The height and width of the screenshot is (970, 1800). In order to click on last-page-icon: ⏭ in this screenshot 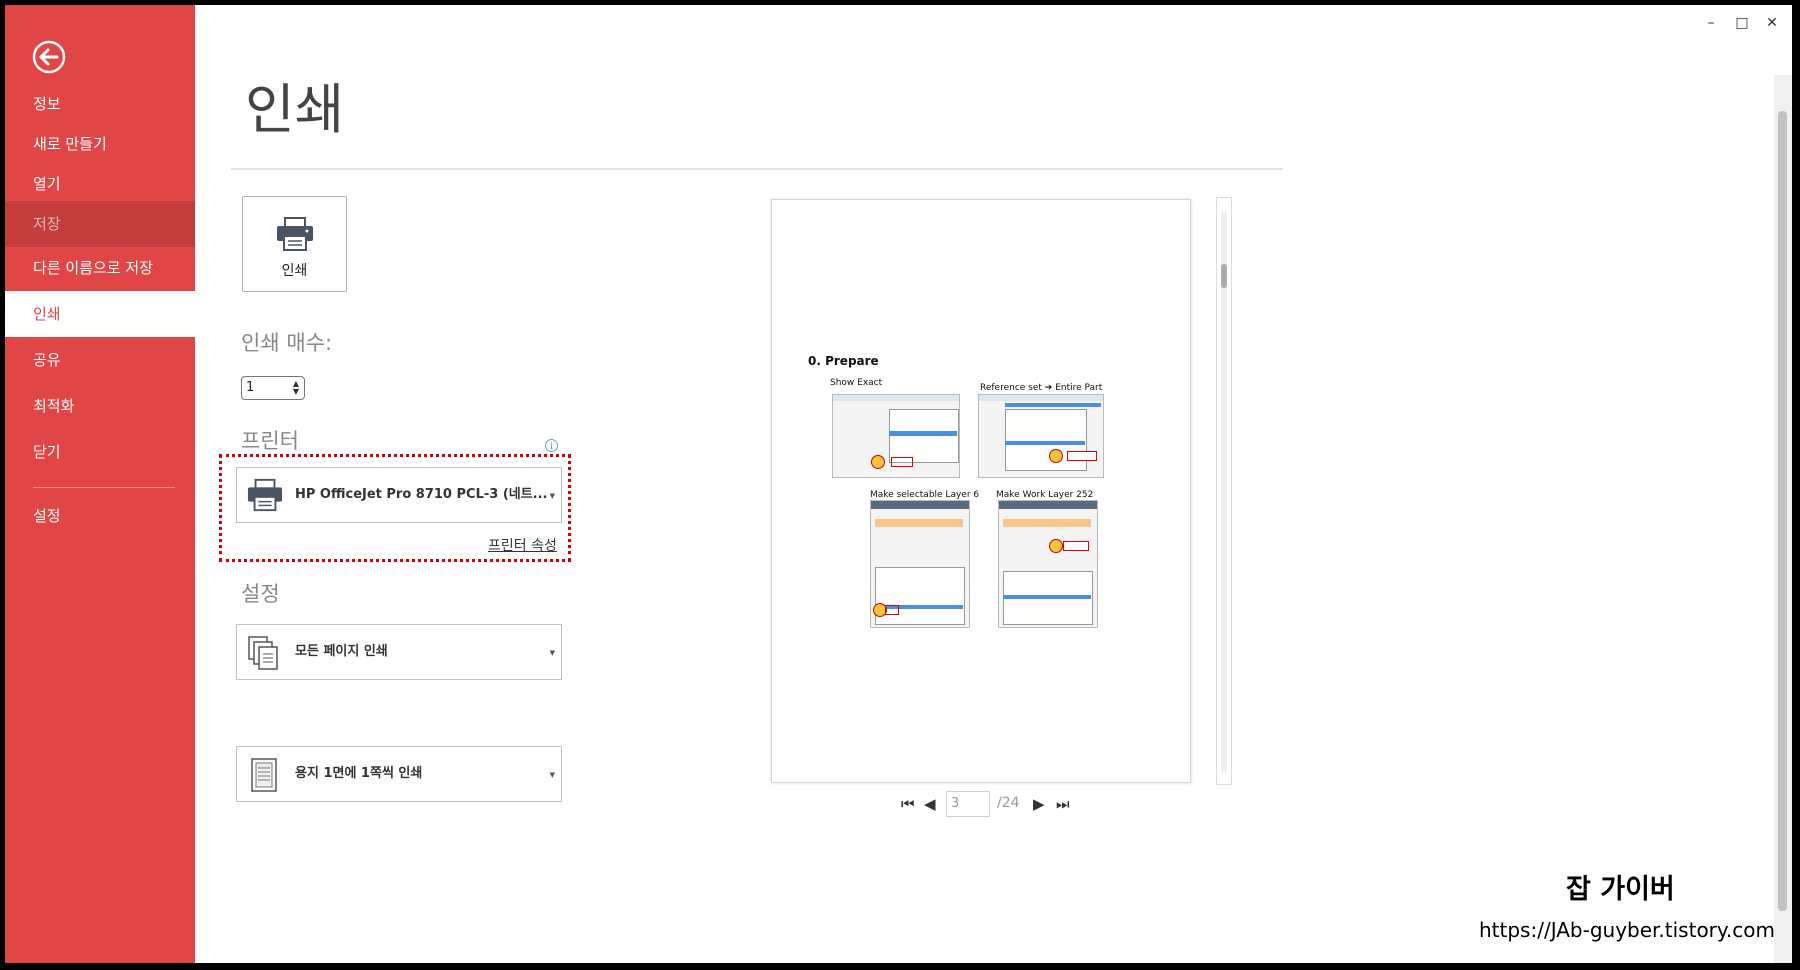, I will do `click(1063, 804)`.